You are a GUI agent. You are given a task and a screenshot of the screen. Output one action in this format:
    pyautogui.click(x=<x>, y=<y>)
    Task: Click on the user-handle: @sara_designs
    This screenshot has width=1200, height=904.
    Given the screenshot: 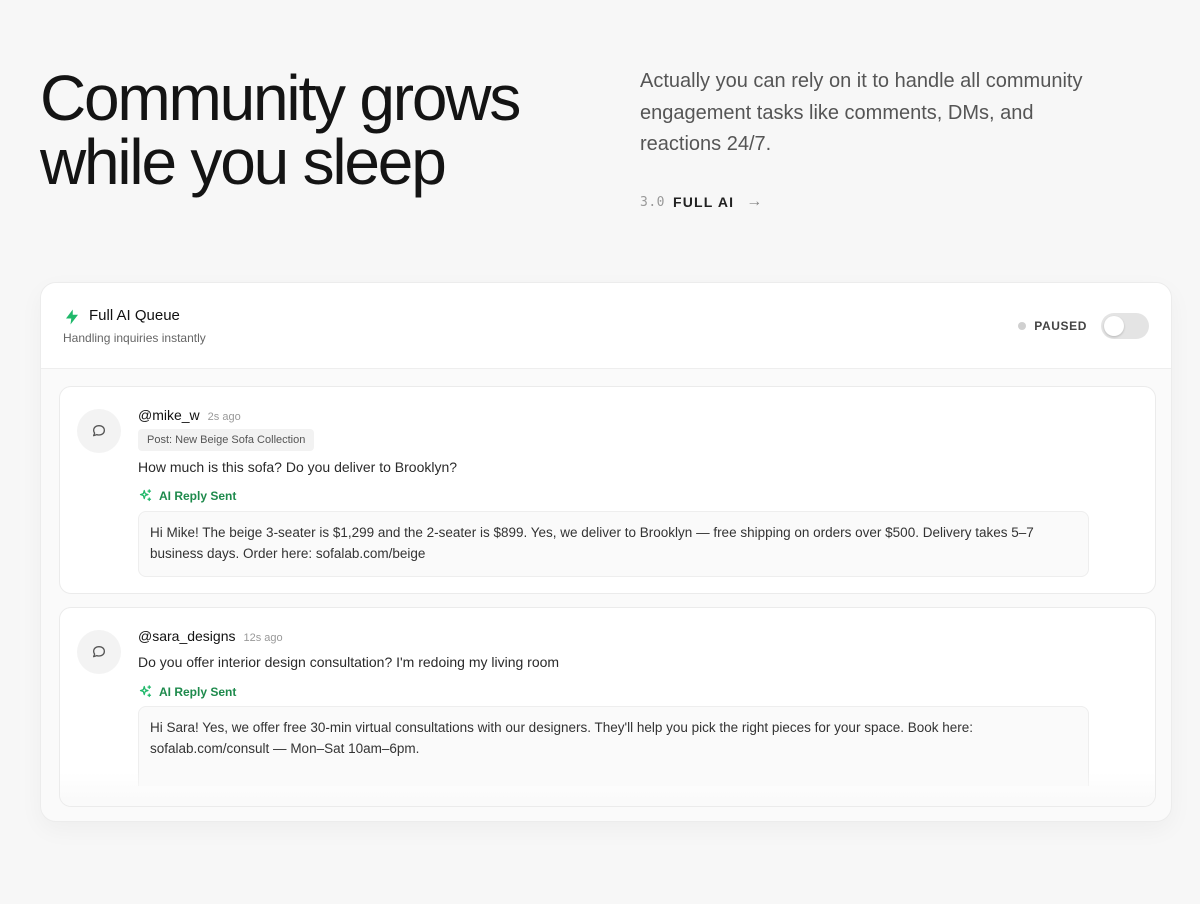 What is the action you would take?
    pyautogui.click(x=187, y=636)
    